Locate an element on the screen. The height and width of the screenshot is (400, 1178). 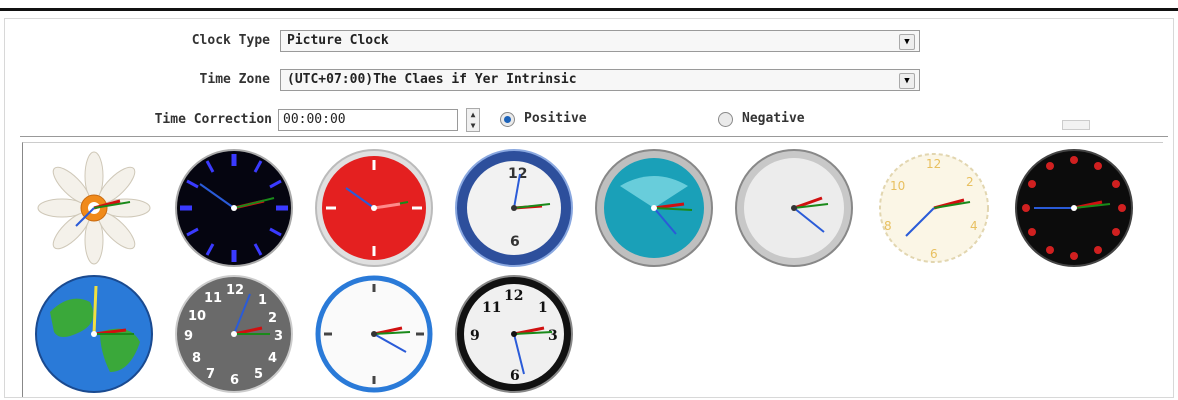
blue-ring-clock-icon: 12 6 is located at coordinates (514, 208).